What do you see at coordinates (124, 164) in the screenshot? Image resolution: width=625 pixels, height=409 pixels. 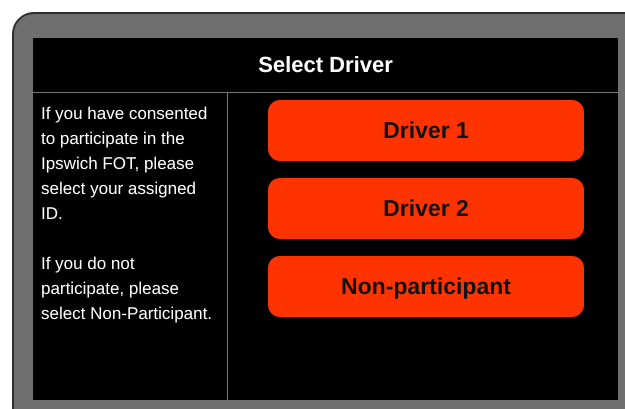 I see `instruction-text: If you have consented to participate in the Ipswich FOT, please select your assigned ID.` at bounding box center [124, 164].